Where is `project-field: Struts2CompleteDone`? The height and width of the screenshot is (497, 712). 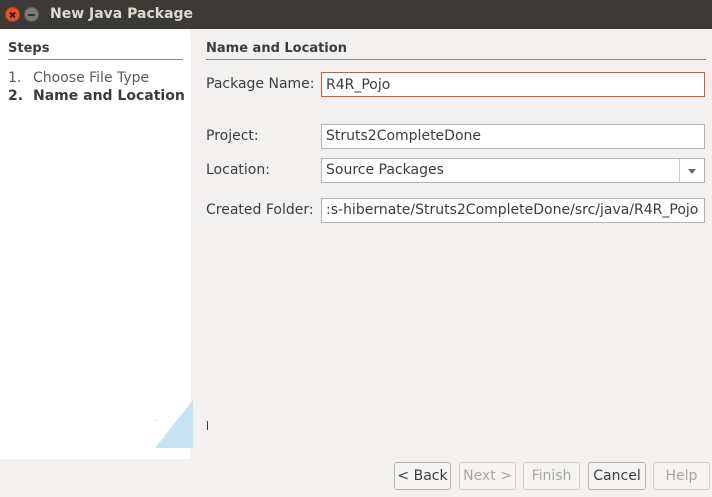
project-field: Struts2CompleteDone is located at coordinates (513, 136).